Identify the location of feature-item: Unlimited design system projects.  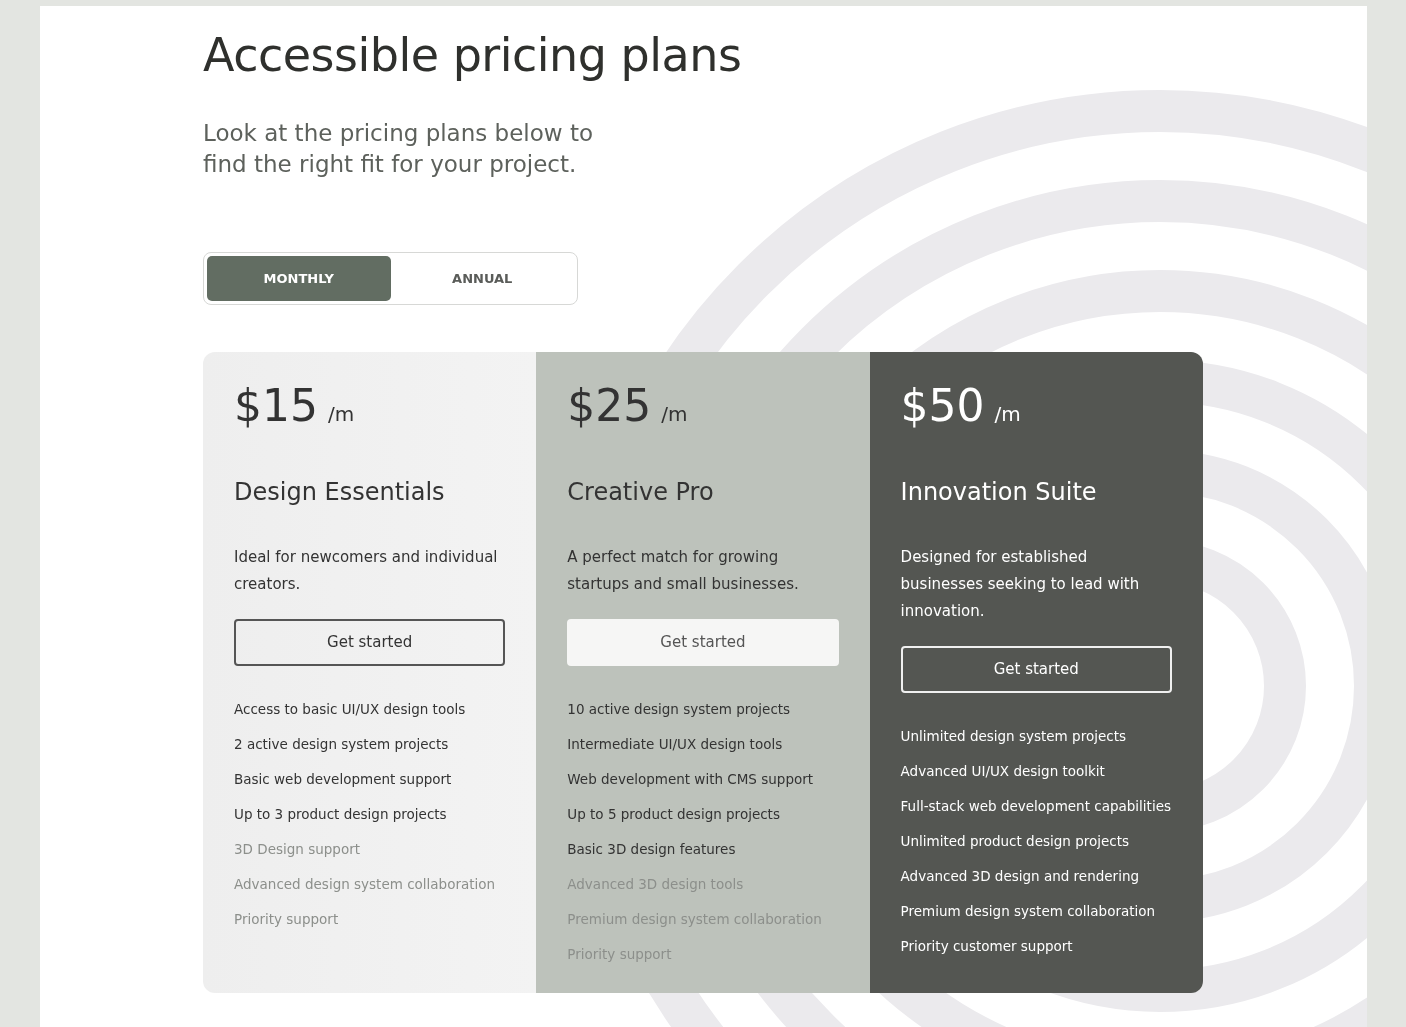
(1013, 737).